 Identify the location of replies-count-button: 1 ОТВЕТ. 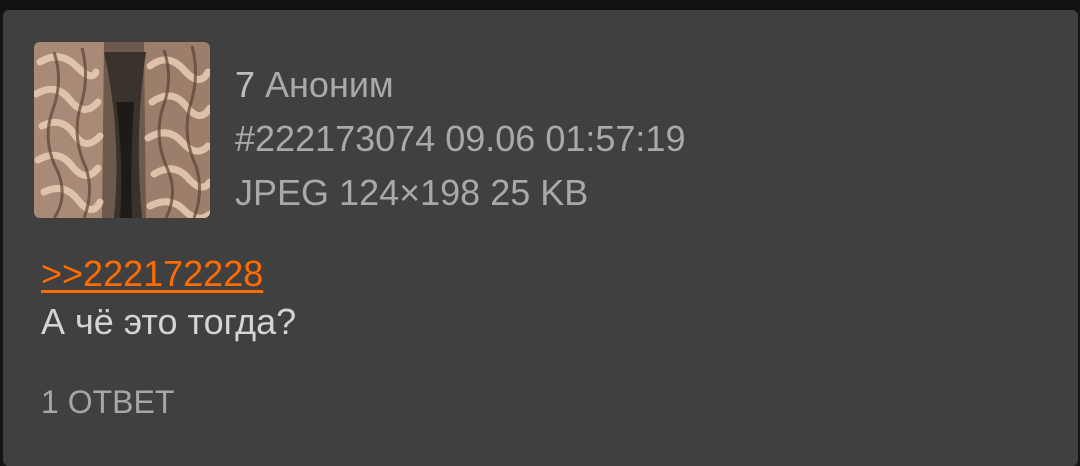
(107, 402).